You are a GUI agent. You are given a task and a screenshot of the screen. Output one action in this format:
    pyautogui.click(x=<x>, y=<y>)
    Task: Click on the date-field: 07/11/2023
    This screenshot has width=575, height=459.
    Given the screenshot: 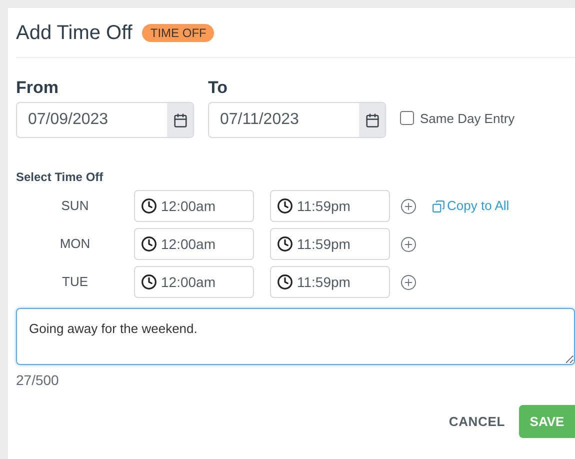 What is the action you would take?
    pyautogui.click(x=297, y=120)
    